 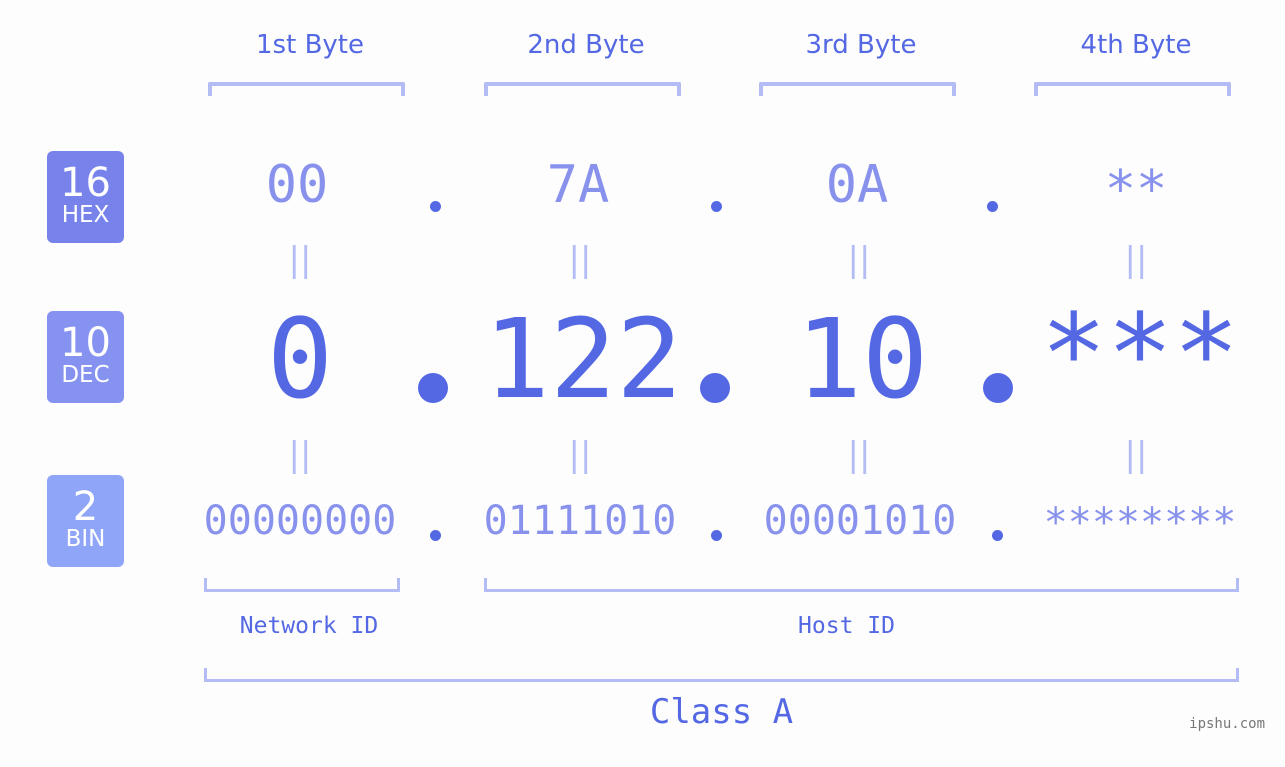 What do you see at coordinates (85, 215) in the screenshot?
I see `hex-badge-name: HEX` at bounding box center [85, 215].